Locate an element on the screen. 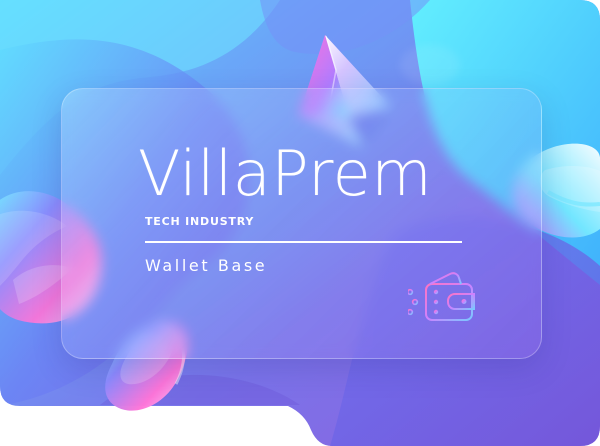  title-divider is located at coordinates (303, 242).